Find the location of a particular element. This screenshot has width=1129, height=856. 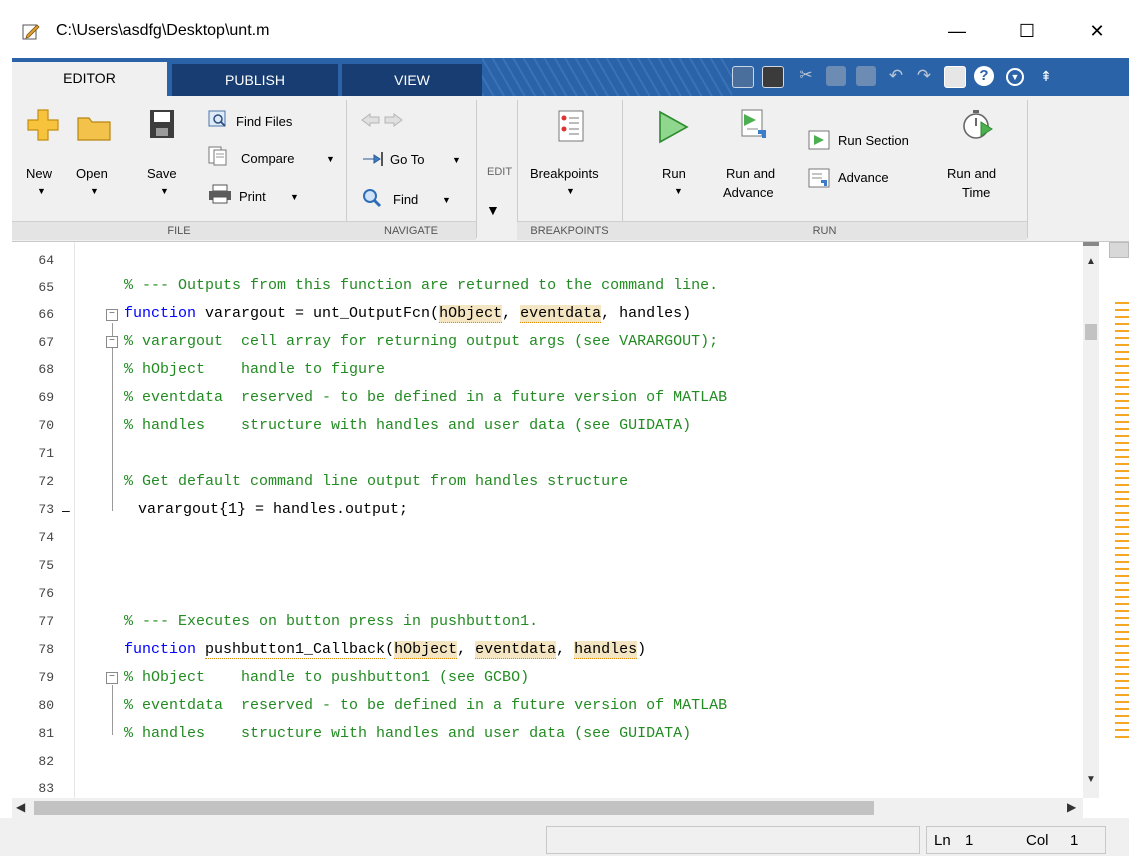

run-and-advance-label-2: Advance is located at coordinates (748, 192).